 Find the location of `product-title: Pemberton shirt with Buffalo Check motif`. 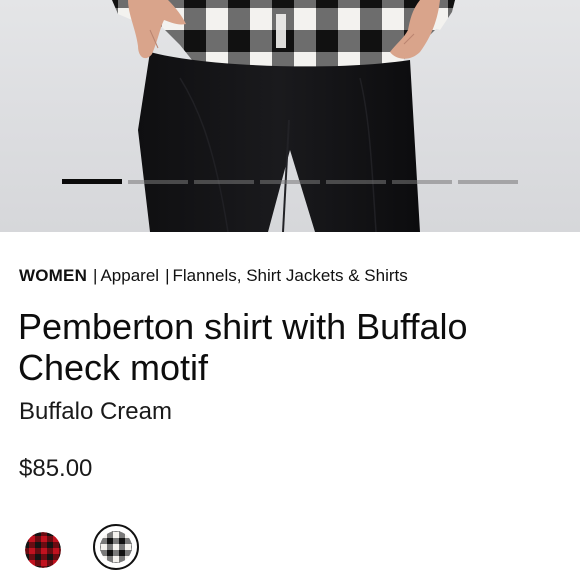

product-title: Pemberton shirt with Buffalo Check motif is located at coordinates (243, 347).